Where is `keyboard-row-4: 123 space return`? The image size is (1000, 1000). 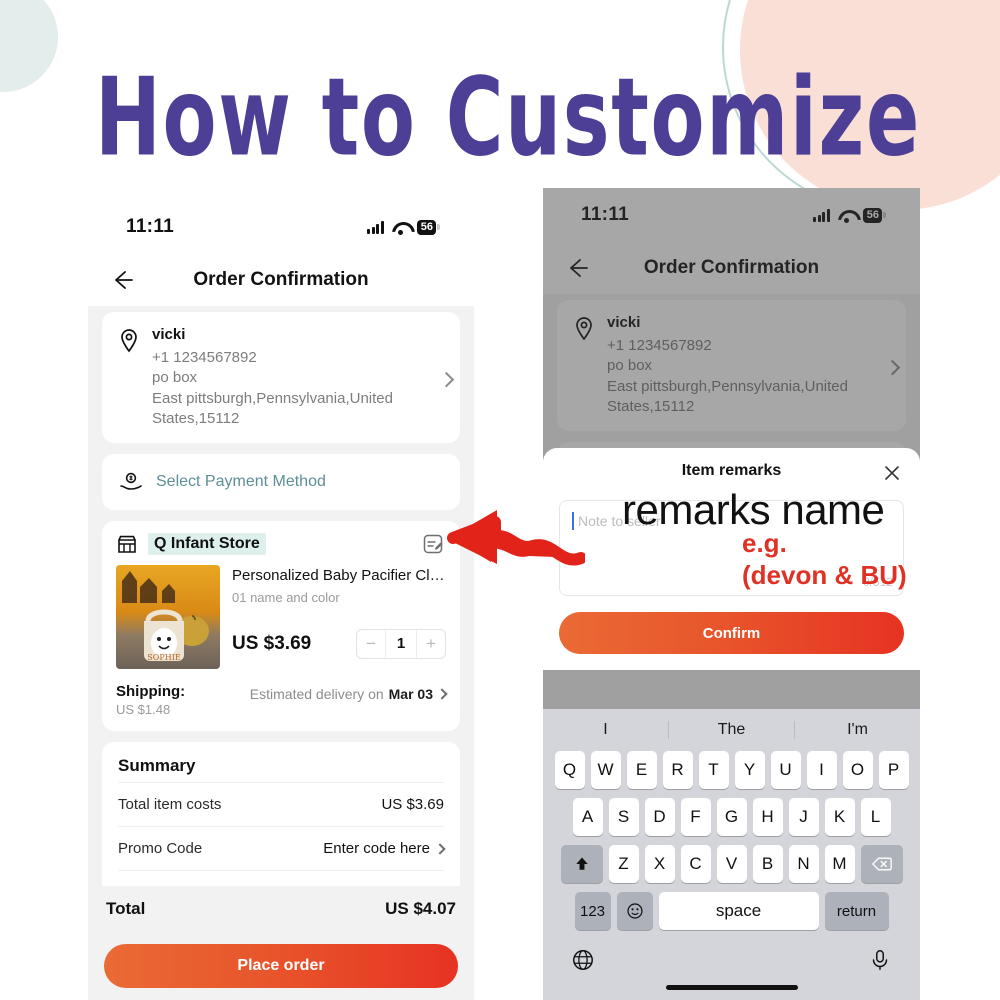
keyboard-row-4: 123 space return is located at coordinates (731, 911).